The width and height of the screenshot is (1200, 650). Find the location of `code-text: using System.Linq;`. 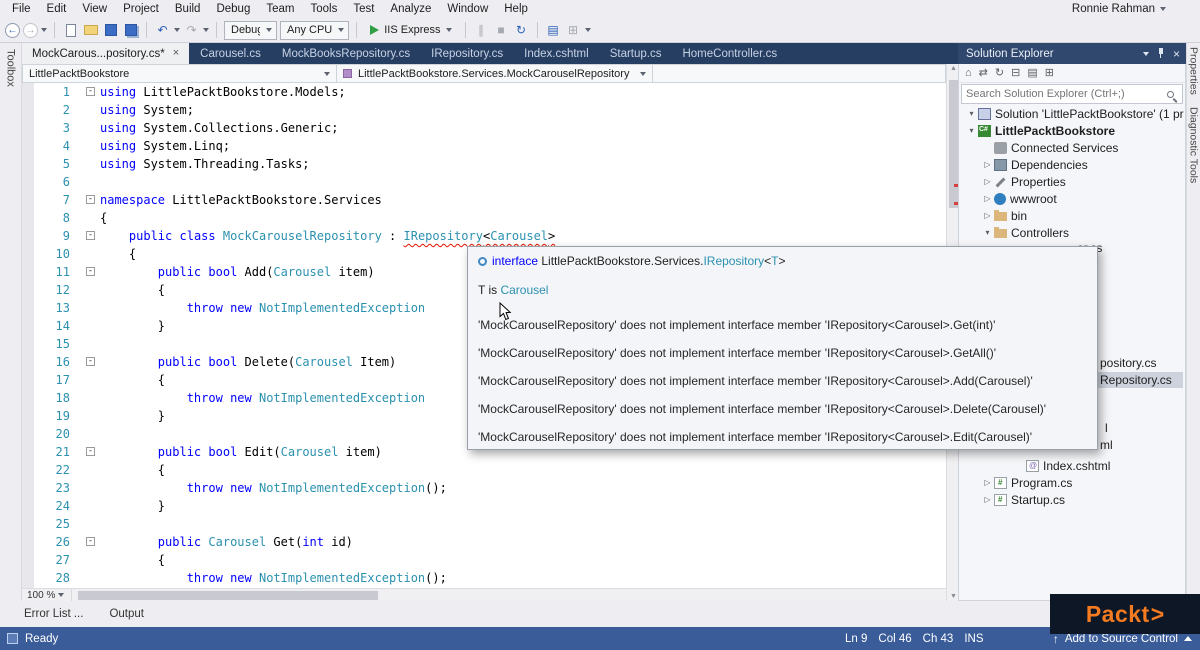

code-text: using System.Linq; is located at coordinates (523, 146).